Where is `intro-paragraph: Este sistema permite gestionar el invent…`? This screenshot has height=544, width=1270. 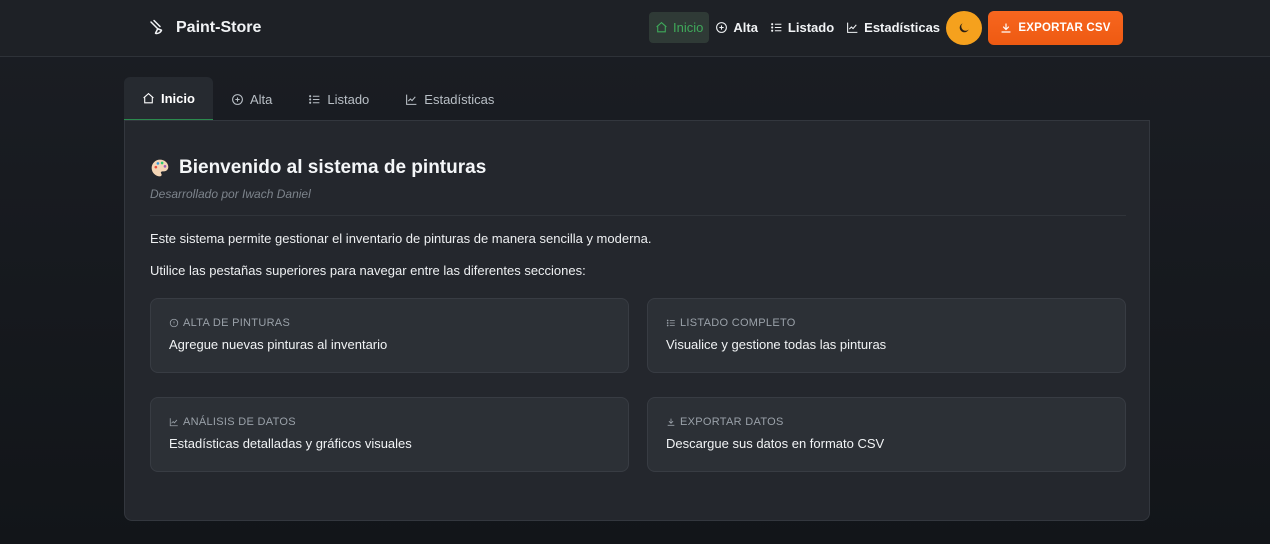
intro-paragraph: Este sistema permite gestionar el invent… is located at coordinates (401, 238).